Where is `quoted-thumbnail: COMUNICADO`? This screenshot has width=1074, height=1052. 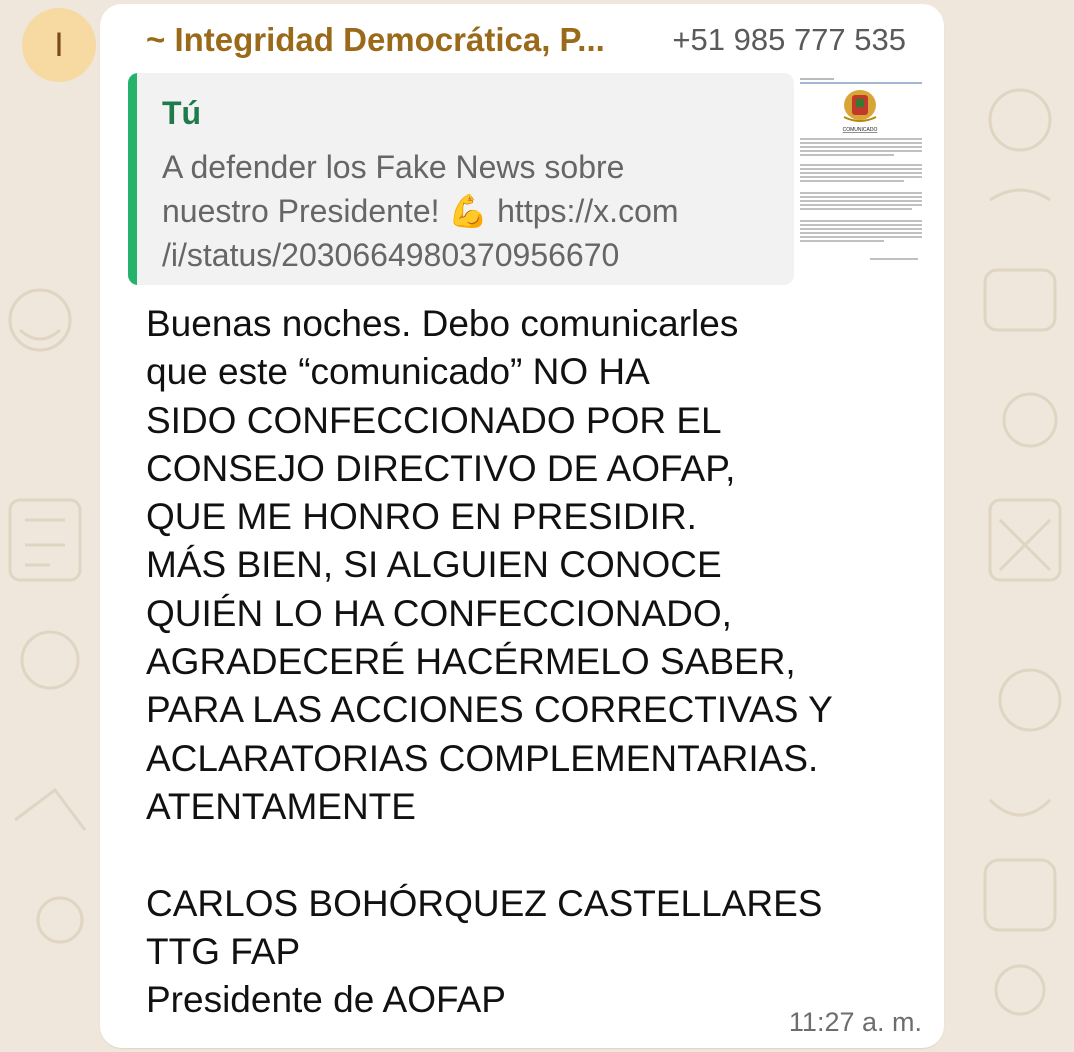 quoted-thumbnail: COMUNICADO is located at coordinates (861, 179).